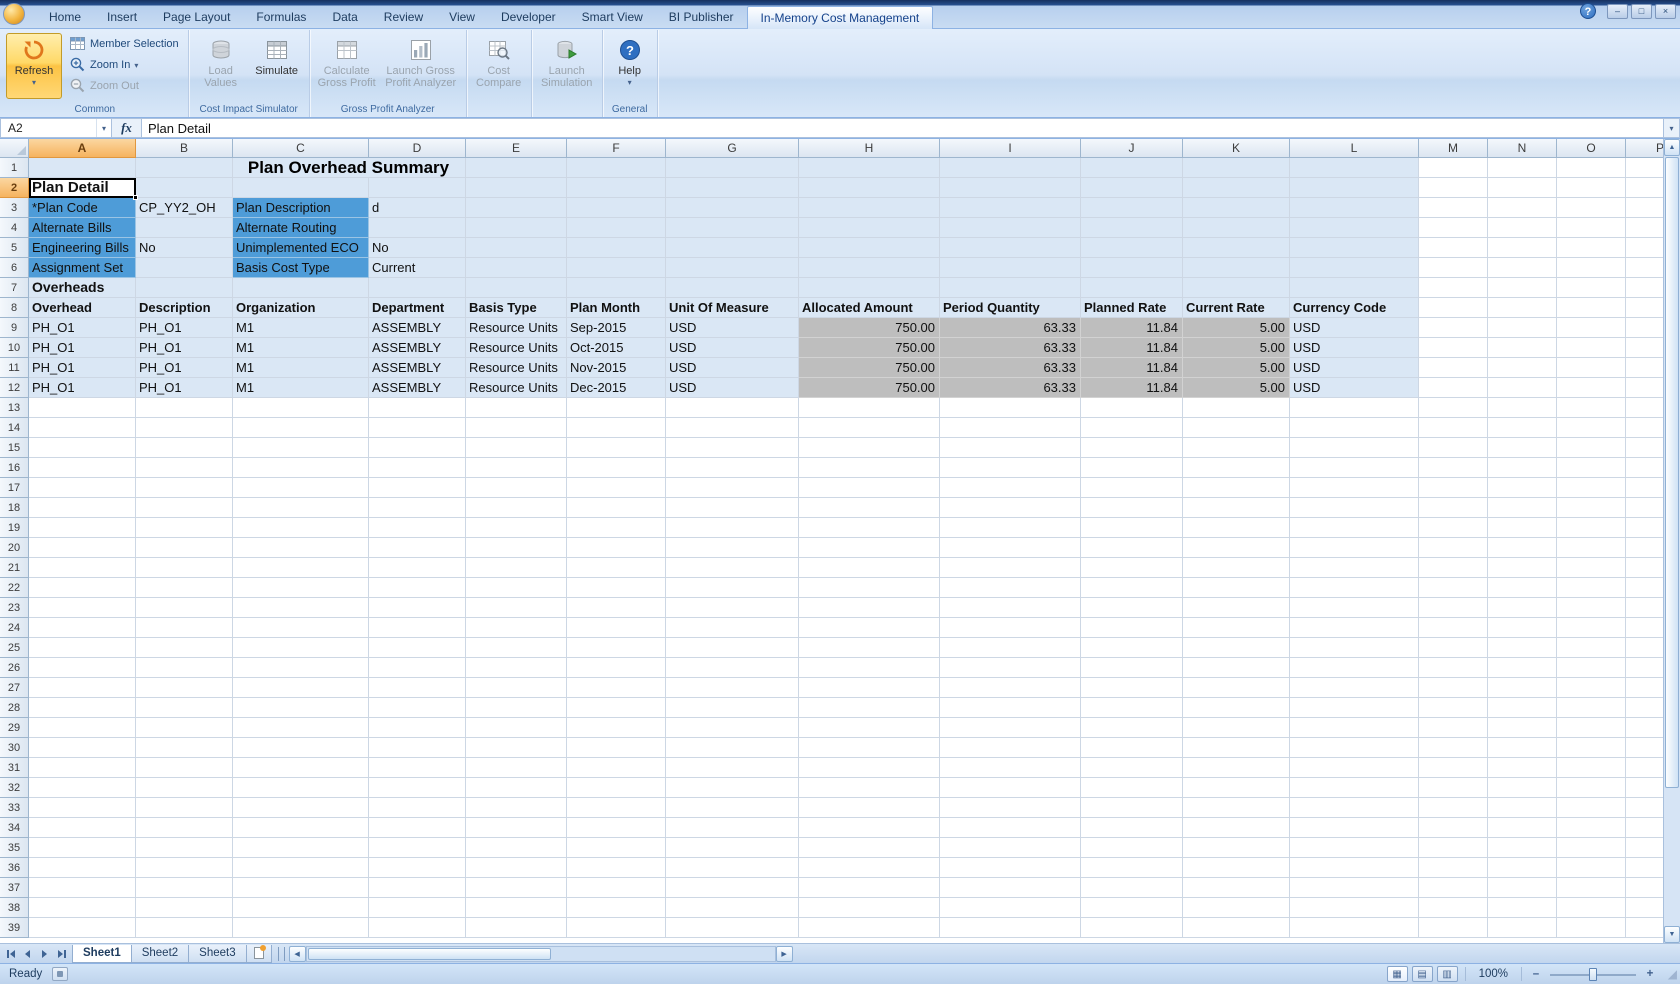  What do you see at coordinates (421, 66) in the screenshot?
I see `launch-gross-profit-analyzer-button: Launch Gross Profit Analyzer` at bounding box center [421, 66].